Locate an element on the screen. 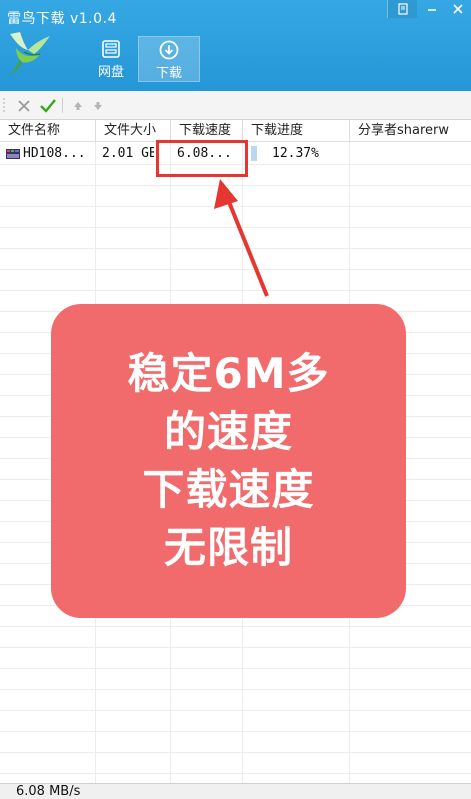 The width and height of the screenshot is (471, 799). download-progress-cell: 12.37% is located at coordinates (295, 153).